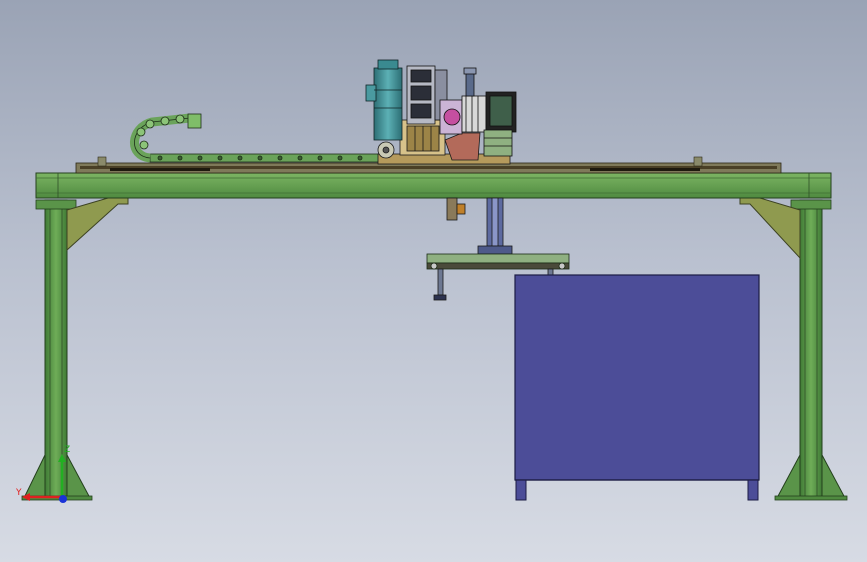 This screenshot has width=867, height=562. I want to click on y-axis-label: Z, so click(67, 450).